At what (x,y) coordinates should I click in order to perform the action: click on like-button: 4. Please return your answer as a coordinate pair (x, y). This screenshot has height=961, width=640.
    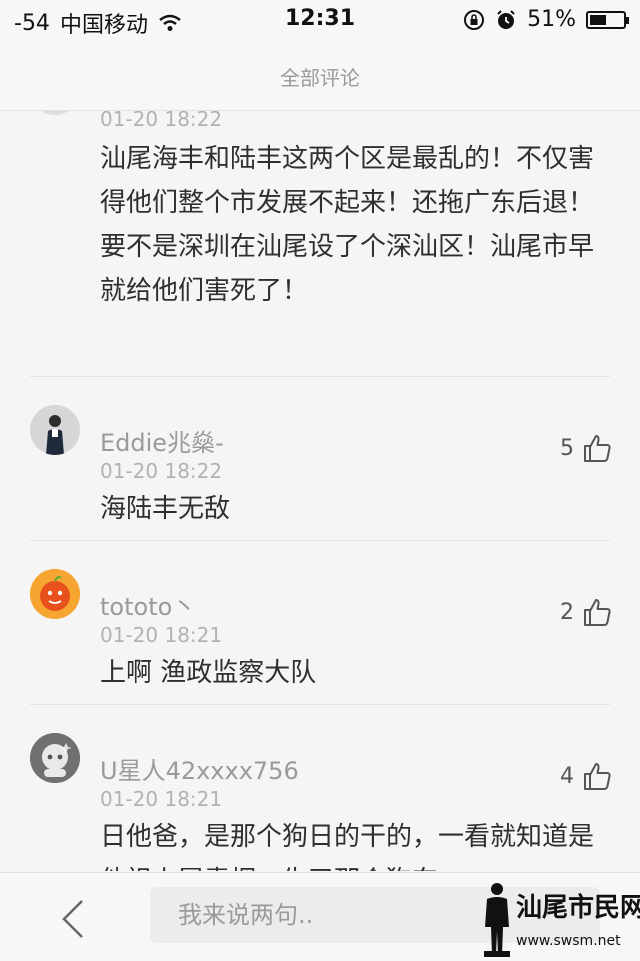
    Looking at the image, I should click on (586, 776).